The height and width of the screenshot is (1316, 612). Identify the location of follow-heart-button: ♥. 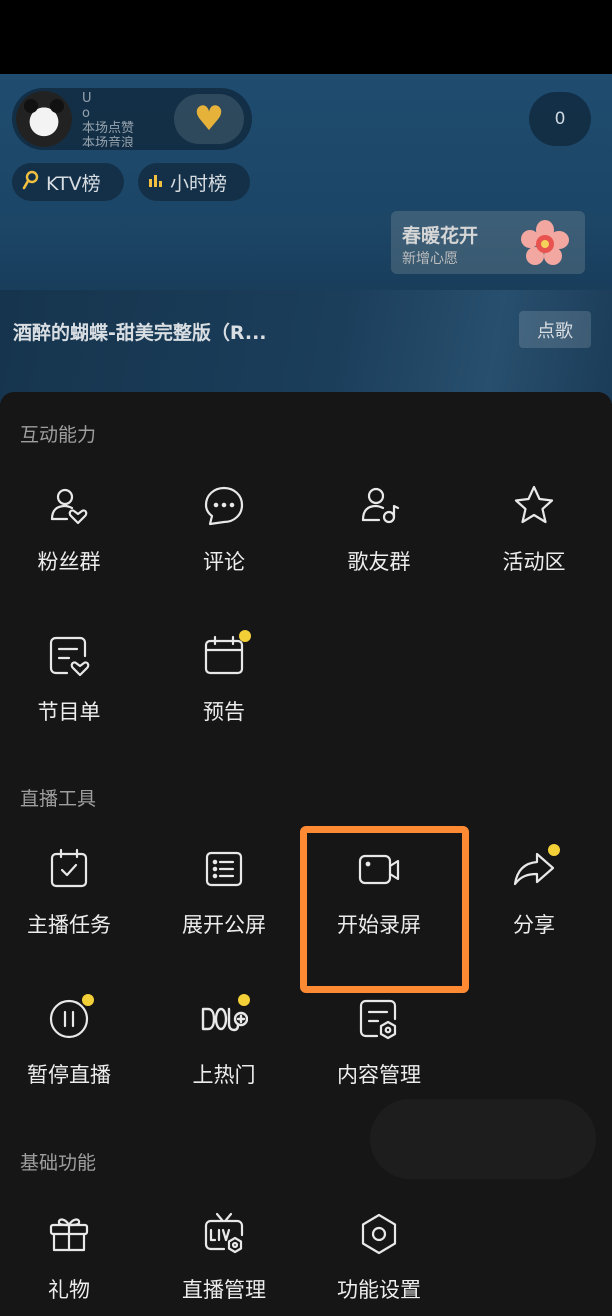
(209, 119).